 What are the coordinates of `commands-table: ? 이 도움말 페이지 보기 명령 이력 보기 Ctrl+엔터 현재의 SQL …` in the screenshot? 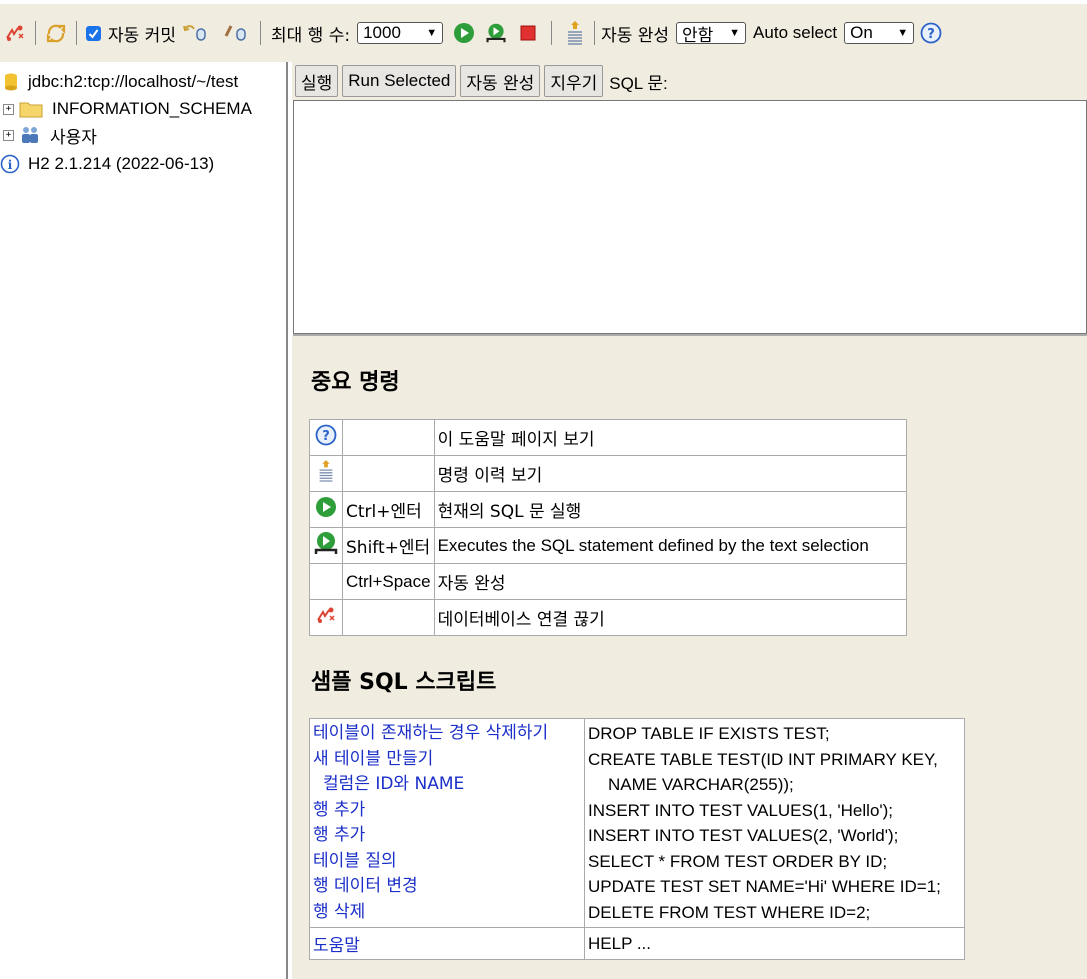 It's located at (608, 527).